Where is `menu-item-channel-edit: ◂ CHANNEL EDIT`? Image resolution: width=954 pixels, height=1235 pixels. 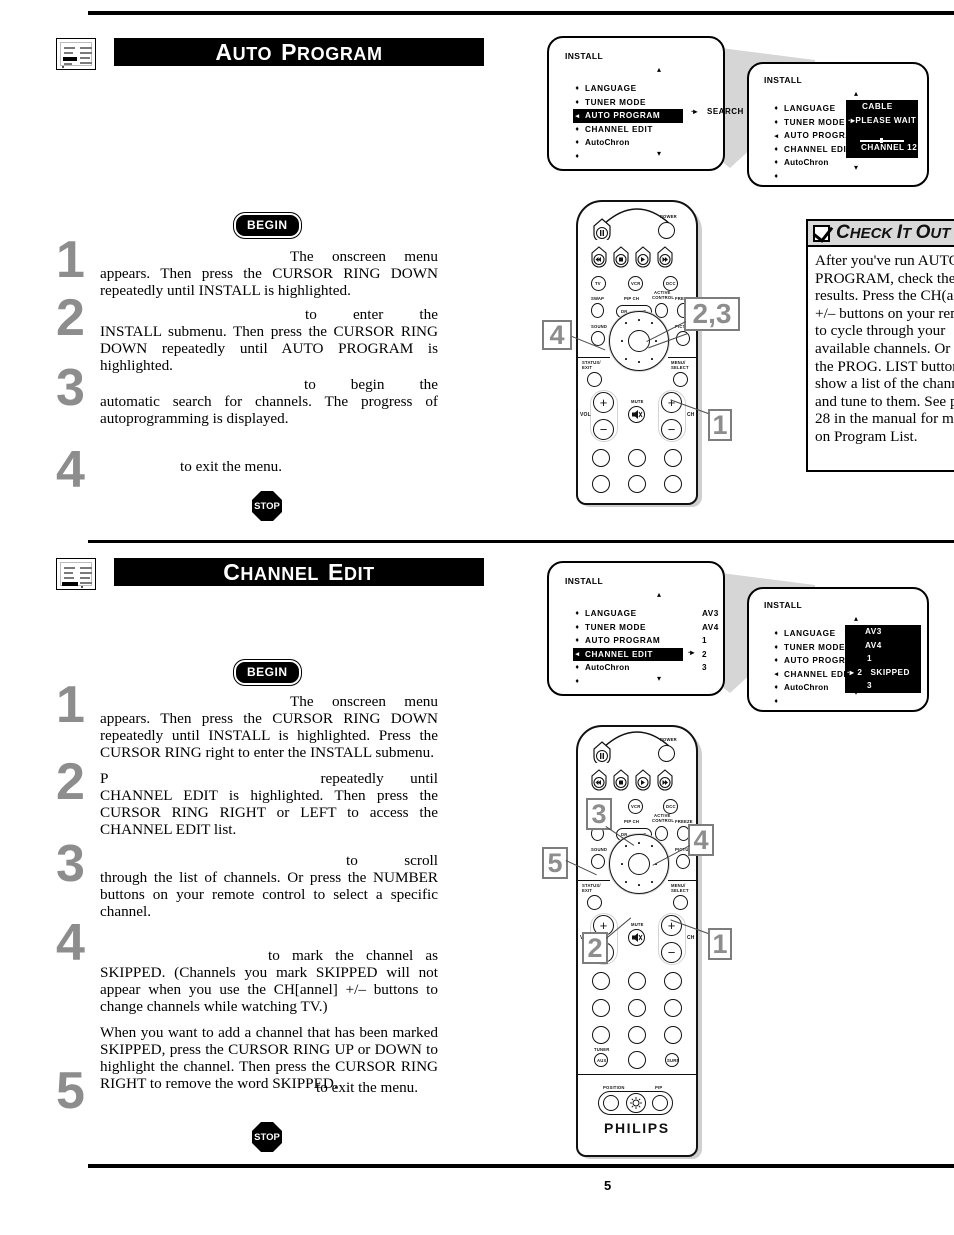 menu-item-channel-edit: ◂ CHANNEL EDIT is located at coordinates (628, 654).